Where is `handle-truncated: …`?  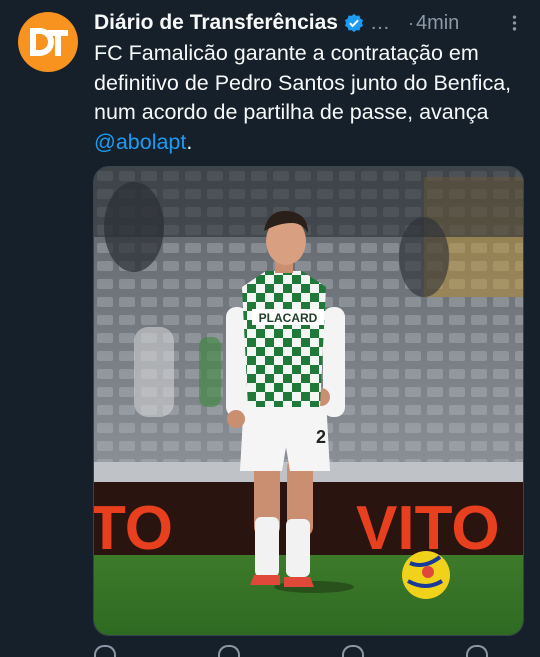
handle-truncated: … is located at coordinates (380, 23).